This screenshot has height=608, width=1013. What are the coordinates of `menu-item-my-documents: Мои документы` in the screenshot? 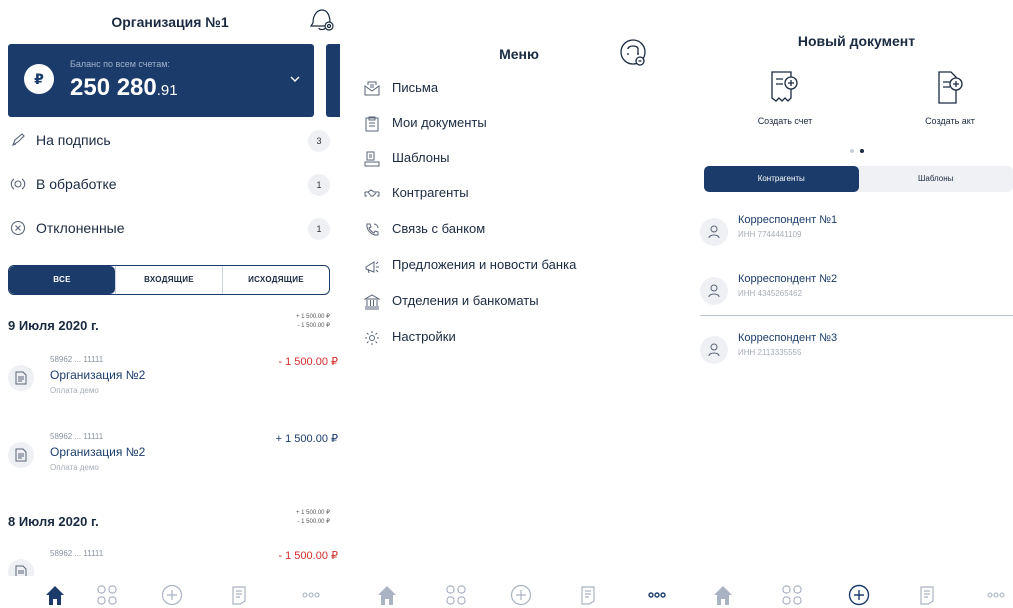 It's located at (524, 125).